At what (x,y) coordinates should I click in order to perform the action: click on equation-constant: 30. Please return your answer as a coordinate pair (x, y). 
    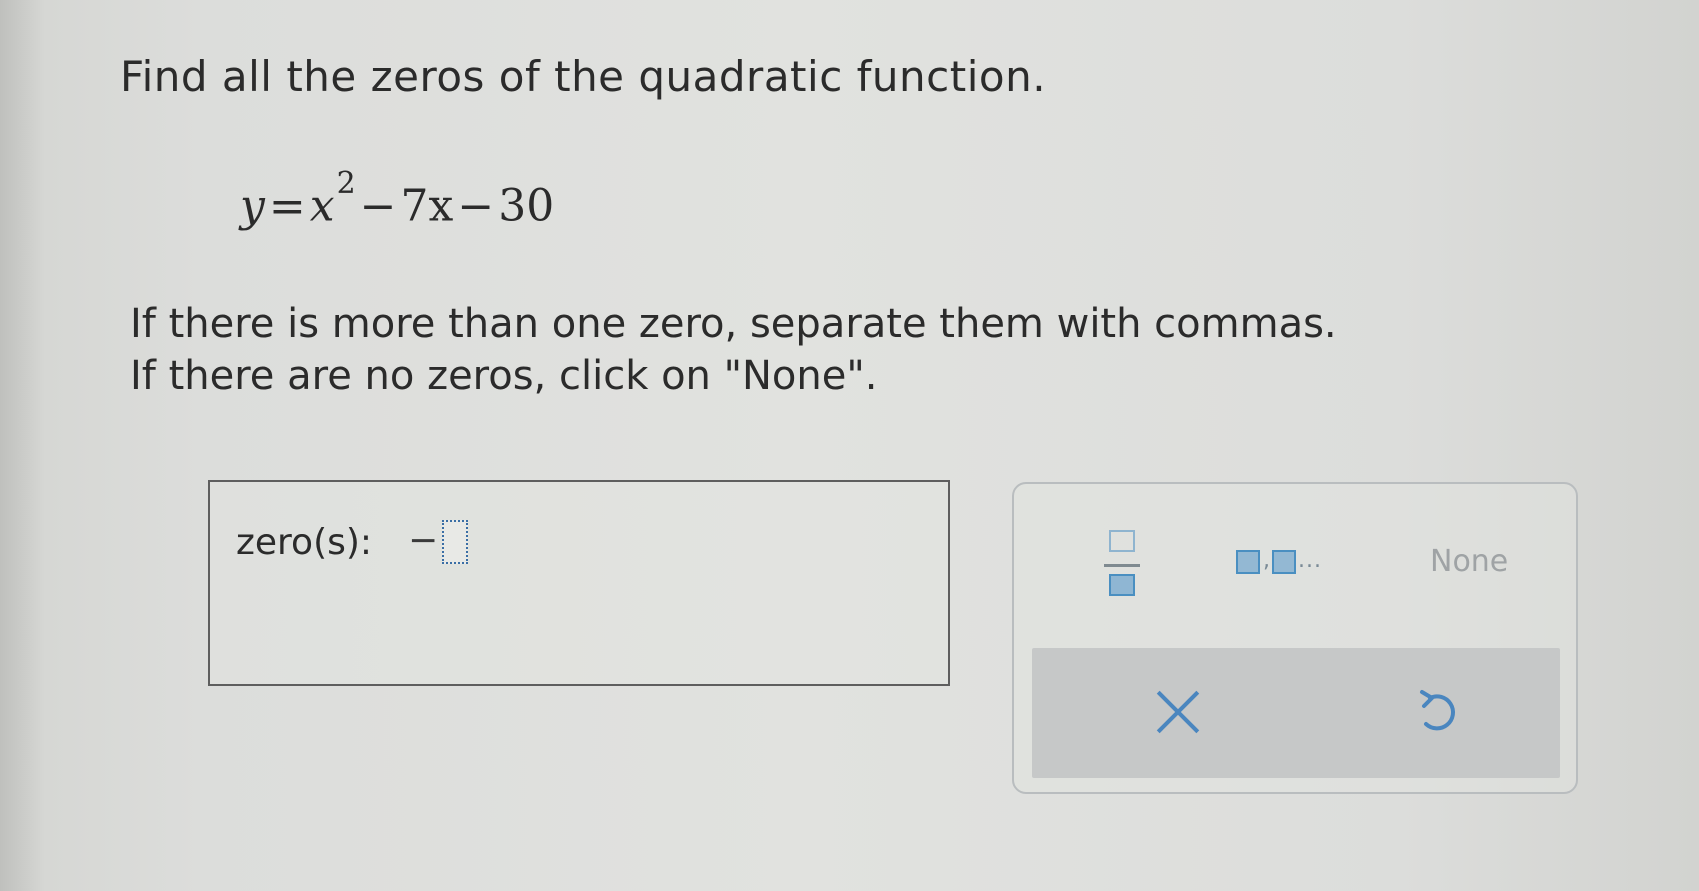
    Looking at the image, I should click on (526, 206).